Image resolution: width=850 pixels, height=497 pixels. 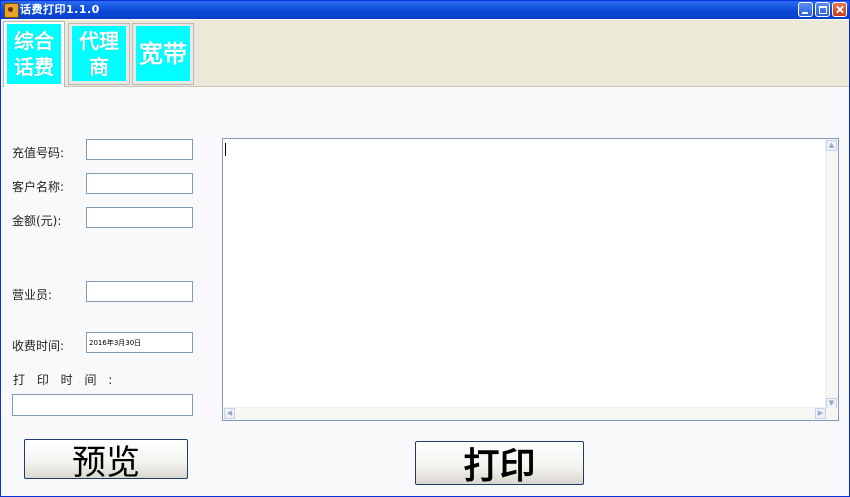 I want to click on amount-input, so click(x=139, y=217).